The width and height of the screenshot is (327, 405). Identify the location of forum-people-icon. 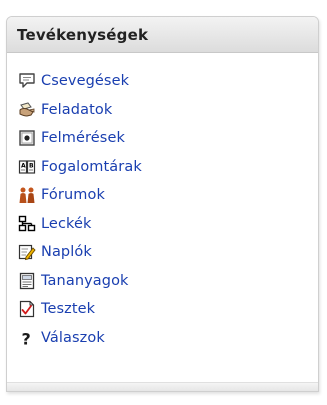
(27, 195).